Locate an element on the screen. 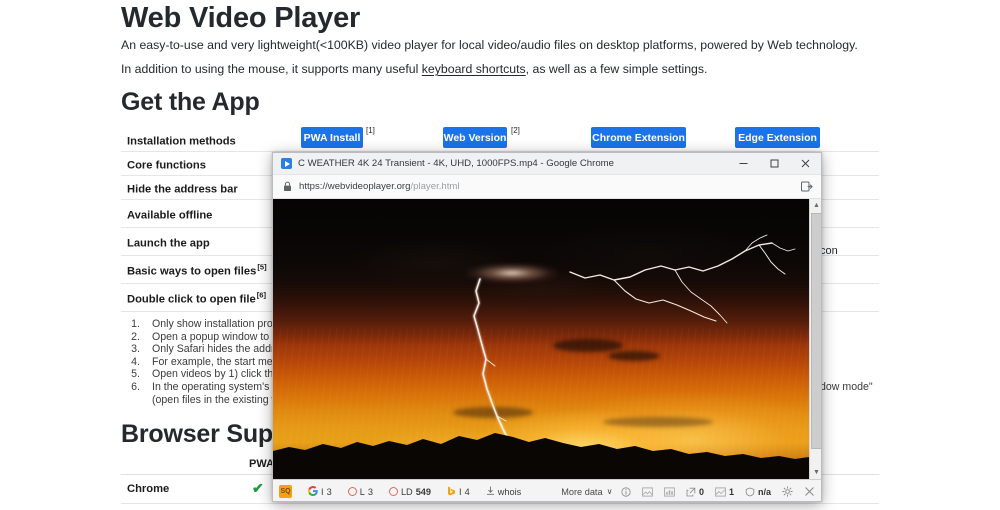 Image resolution: width=1000 pixels, height=510 pixels. chart-icon is located at coordinates (669, 491).